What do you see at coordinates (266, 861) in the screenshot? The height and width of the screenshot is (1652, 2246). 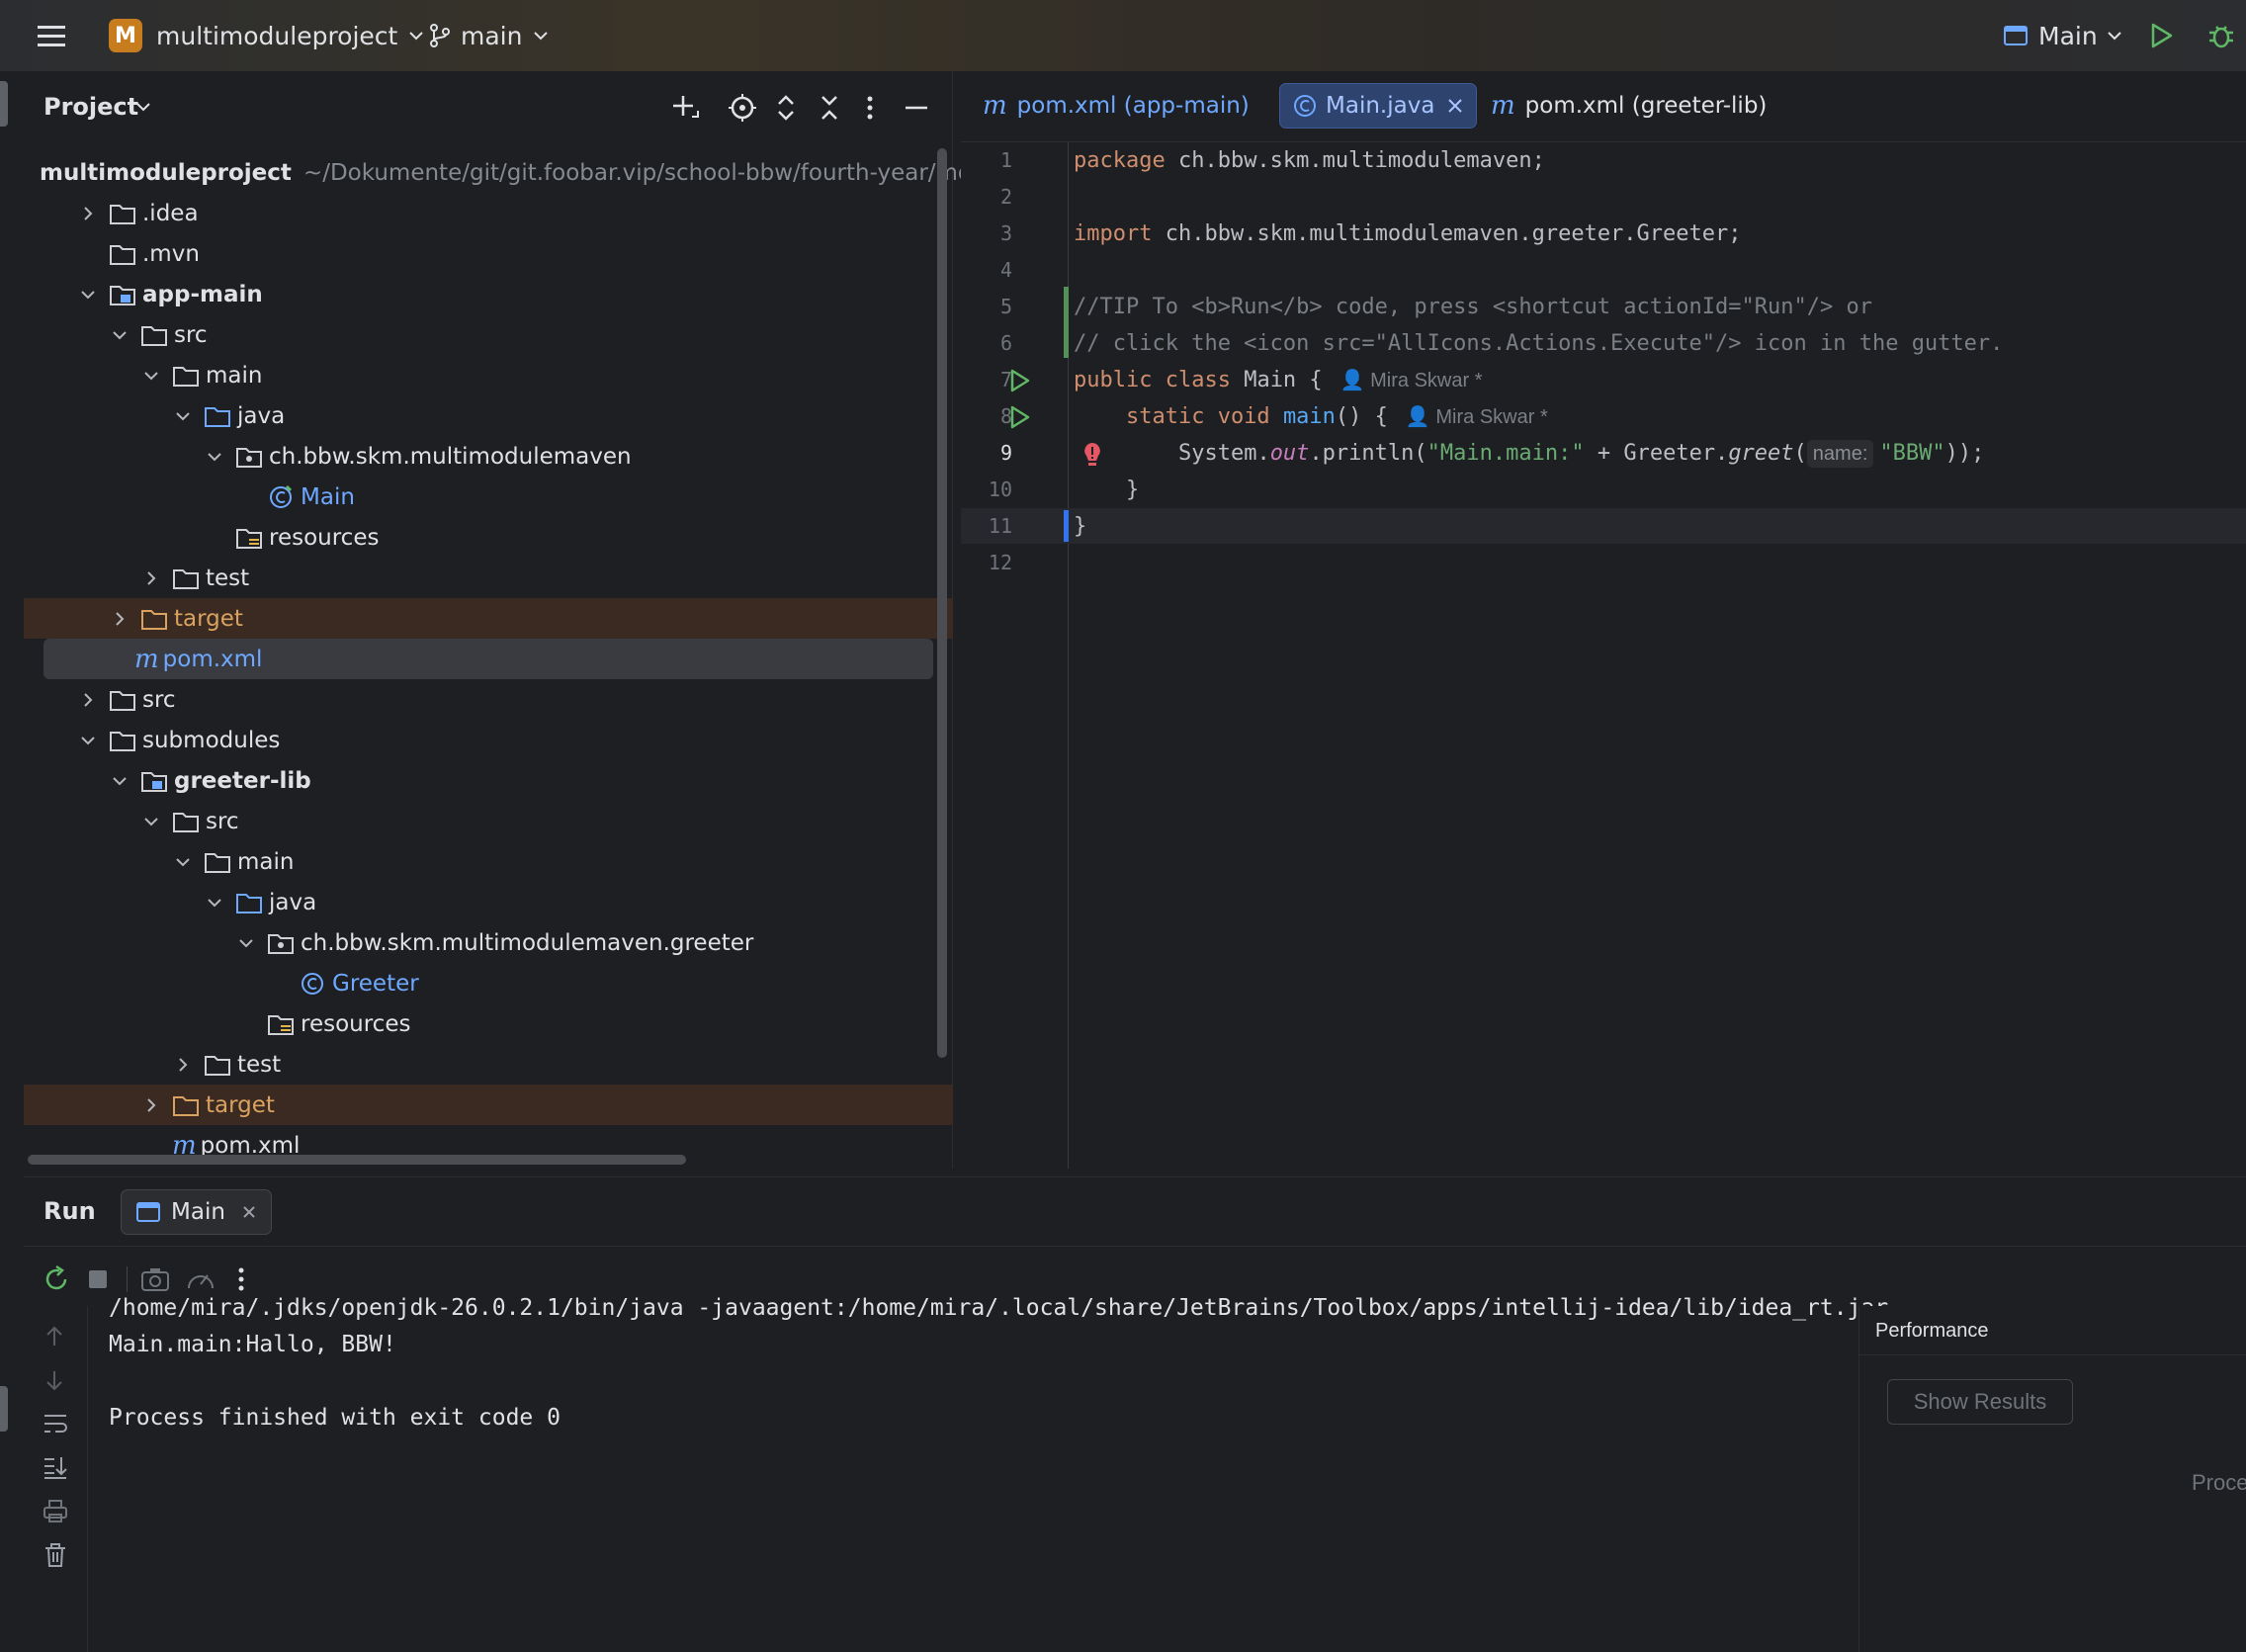 I see `tree-label: main` at bounding box center [266, 861].